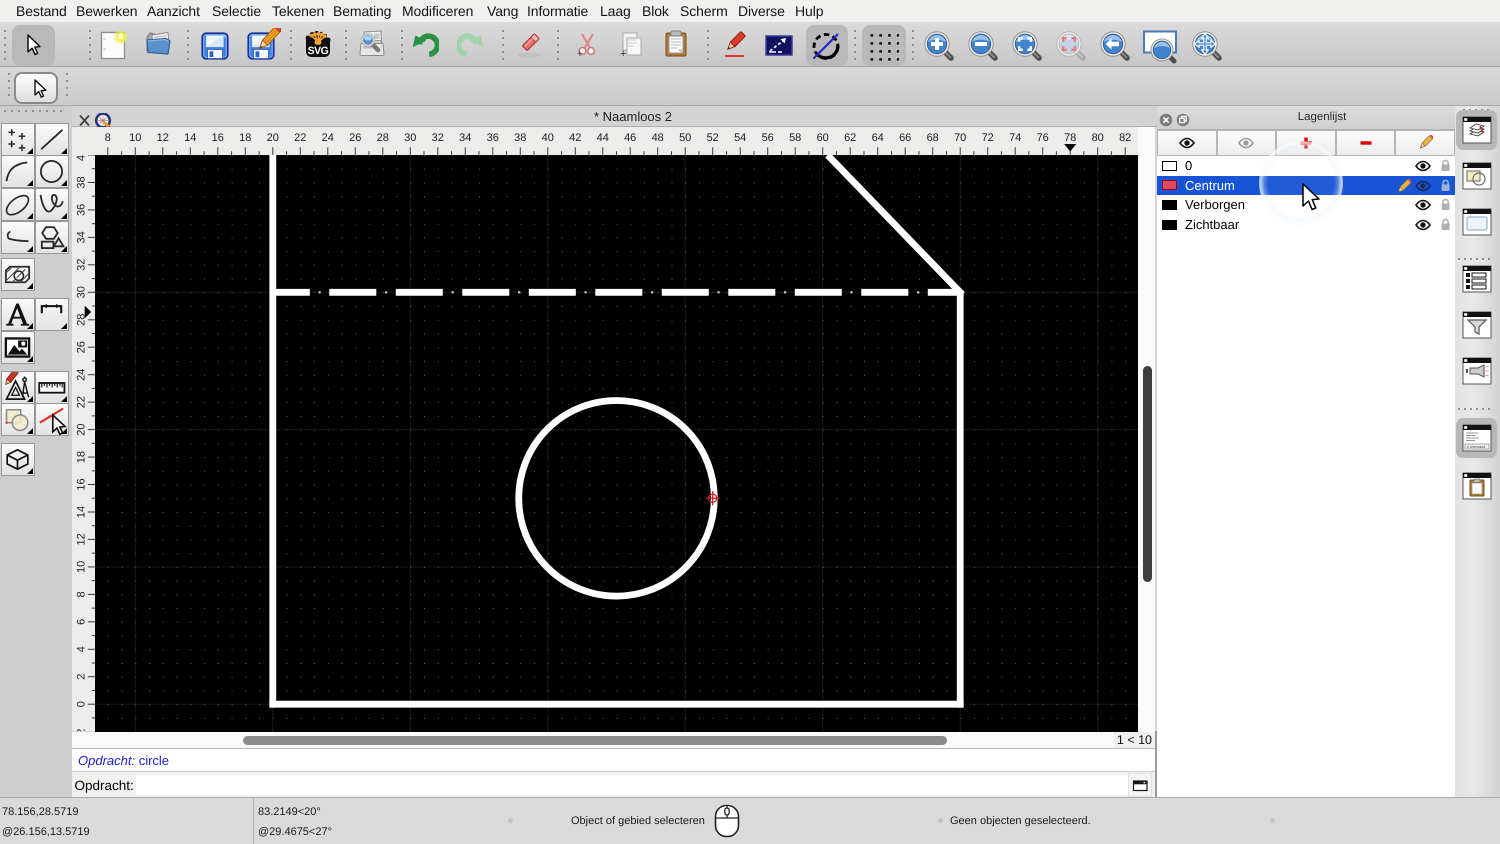 The image size is (1500, 844). Describe the element at coordinates (878, 138) in the screenshot. I see `svg-text: 64` at that location.